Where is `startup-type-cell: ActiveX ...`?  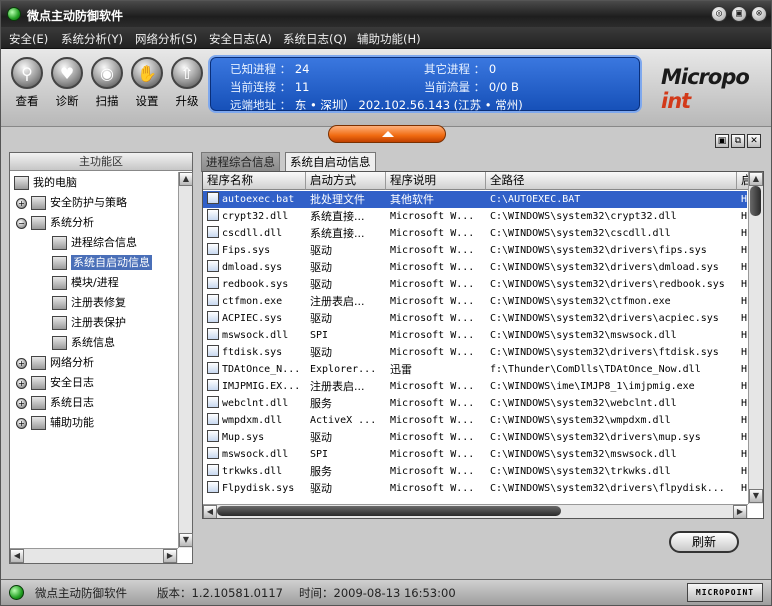 startup-type-cell: ActiveX ... is located at coordinates (346, 420).